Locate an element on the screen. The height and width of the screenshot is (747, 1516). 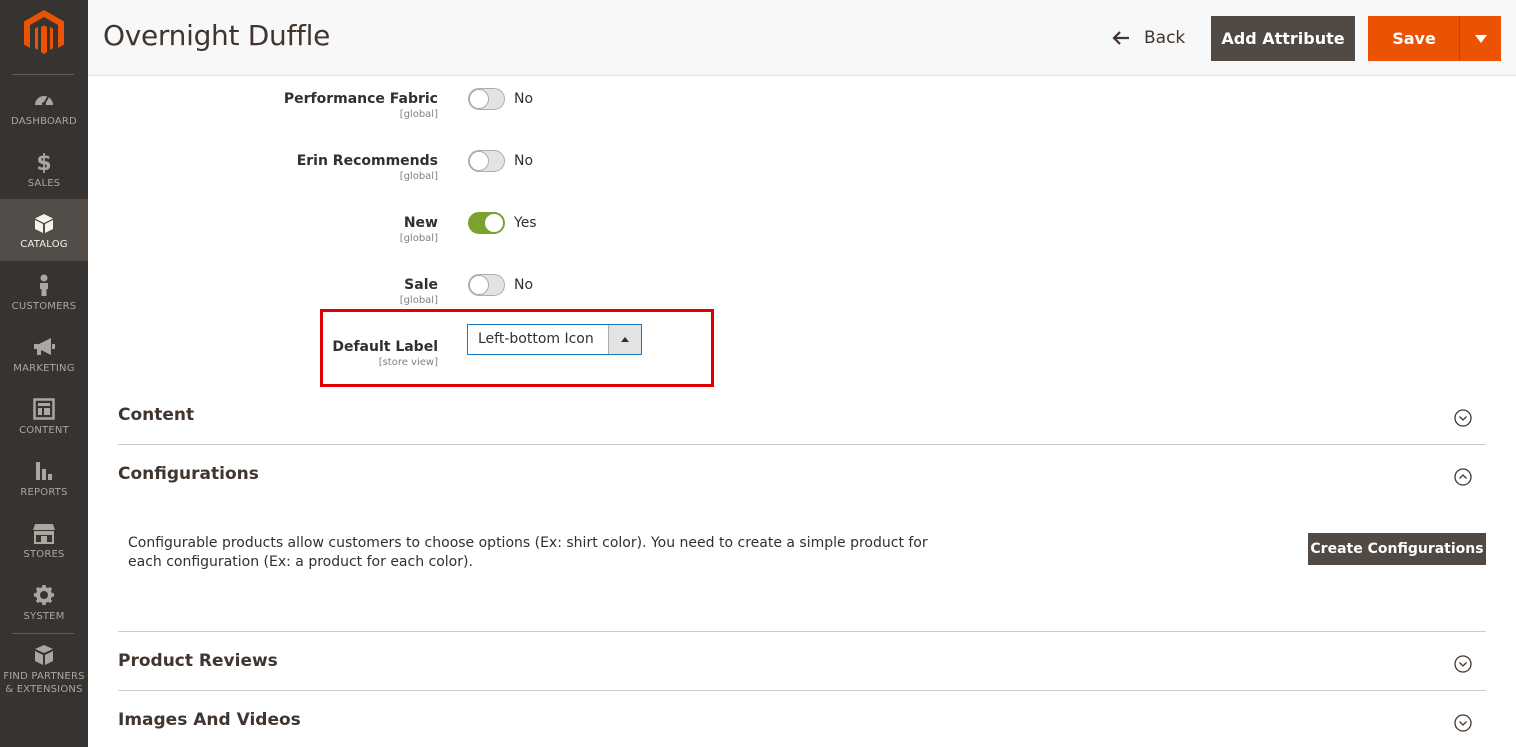
sidebar-item-reports: REPORTS is located at coordinates (44, 478).